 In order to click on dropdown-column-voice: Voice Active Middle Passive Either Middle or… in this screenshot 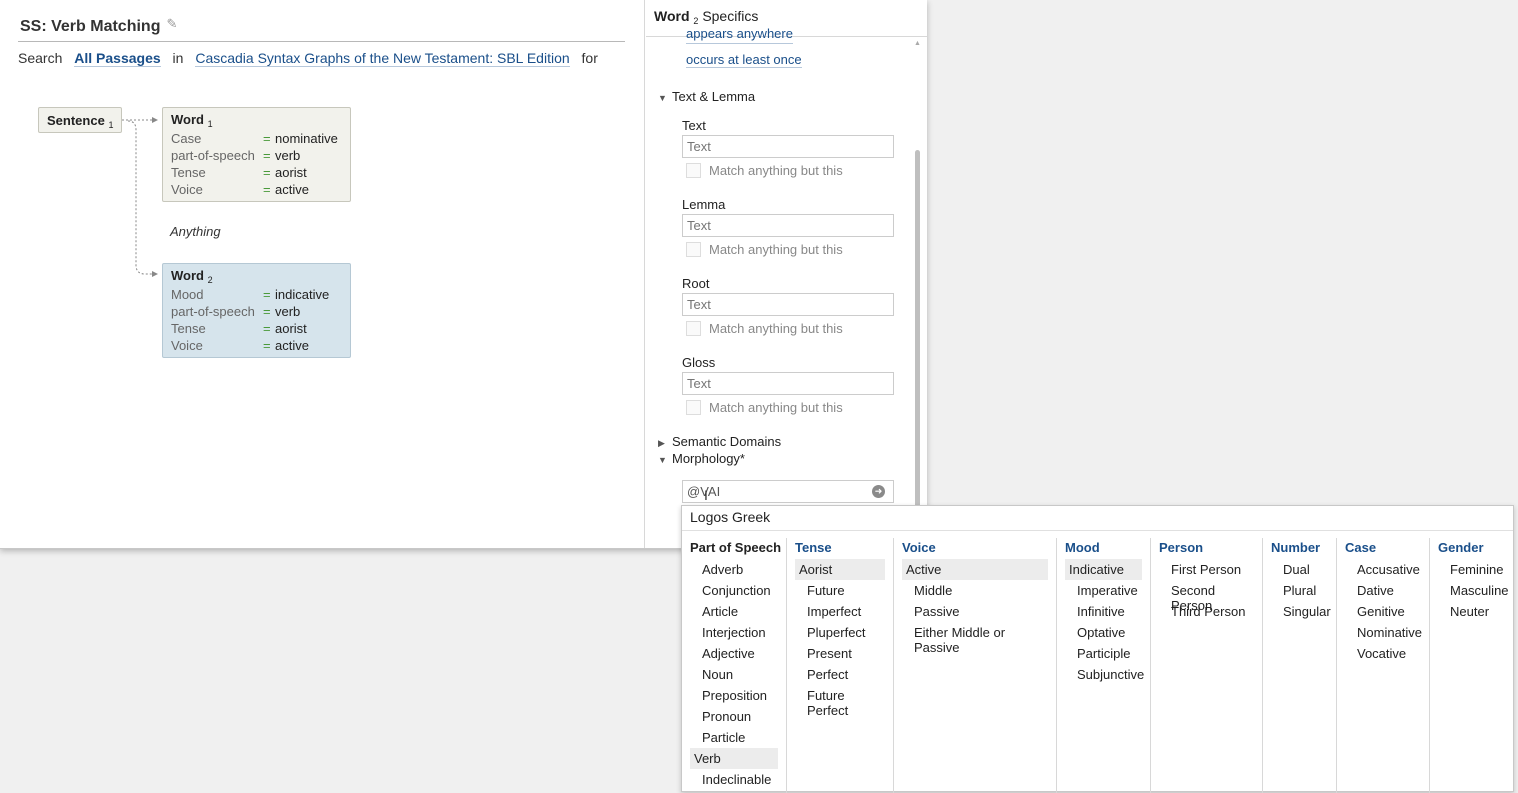, I will do `click(974, 665)`.